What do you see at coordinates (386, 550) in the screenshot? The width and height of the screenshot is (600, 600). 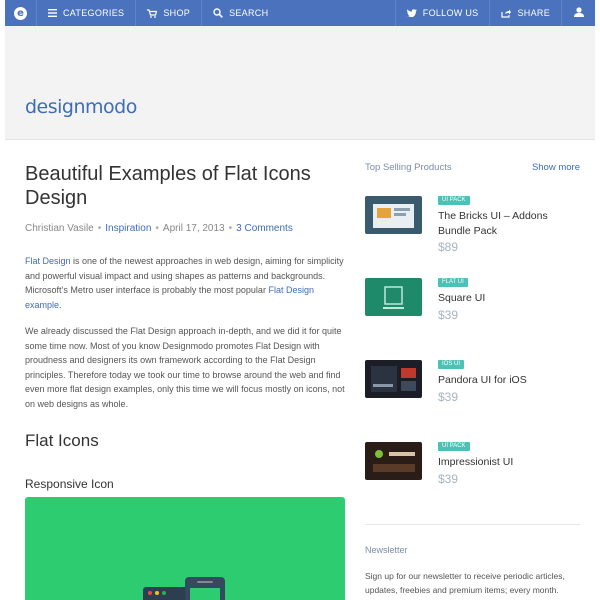 I see `newsletter-title: Newsletter` at bounding box center [386, 550].